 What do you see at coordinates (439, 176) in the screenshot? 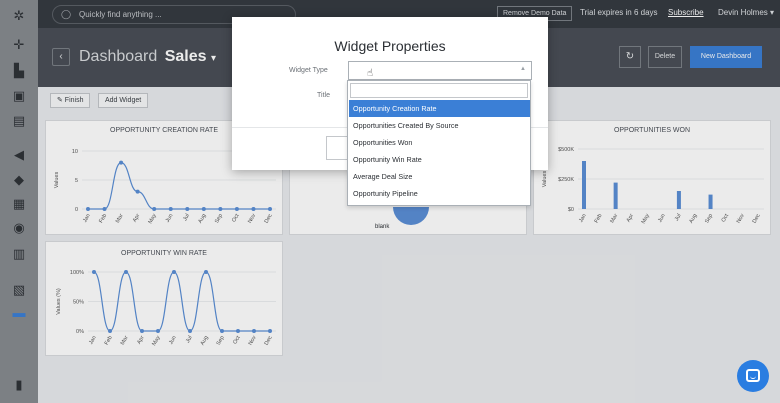
I see `dropdown-option: Average Deal Size` at bounding box center [439, 176].